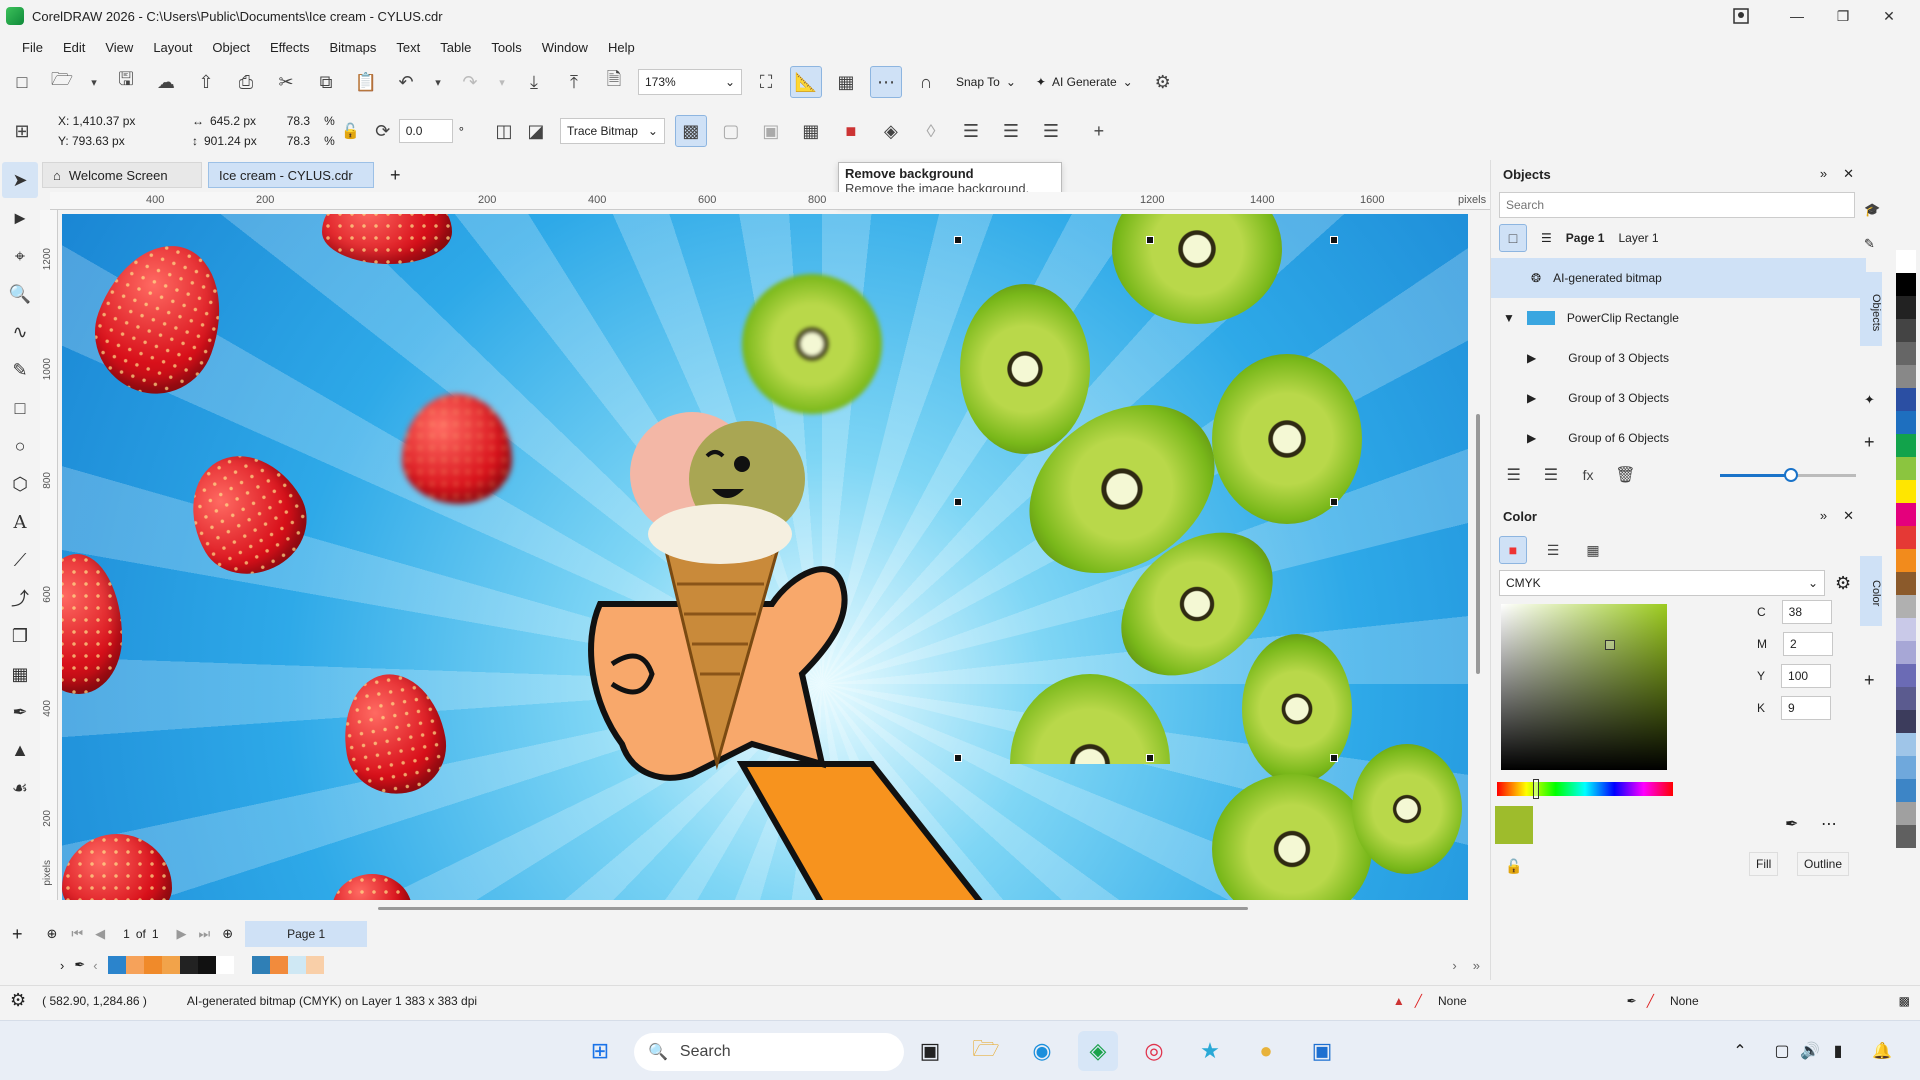 The width and height of the screenshot is (1920, 1080). What do you see at coordinates (100, 934) in the screenshot?
I see `previous-page-icon: ◀` at bounding box center [100, 934].